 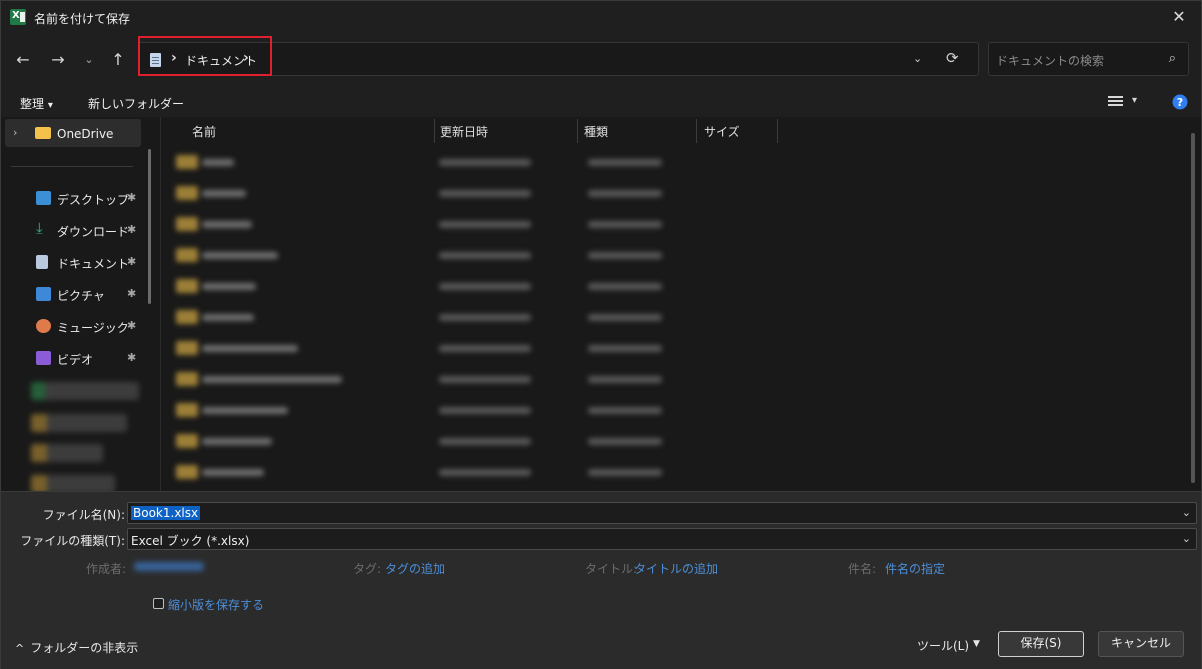 I want to click on filetype-label: ファイルの種類(T):, so click(x=72, y=541).